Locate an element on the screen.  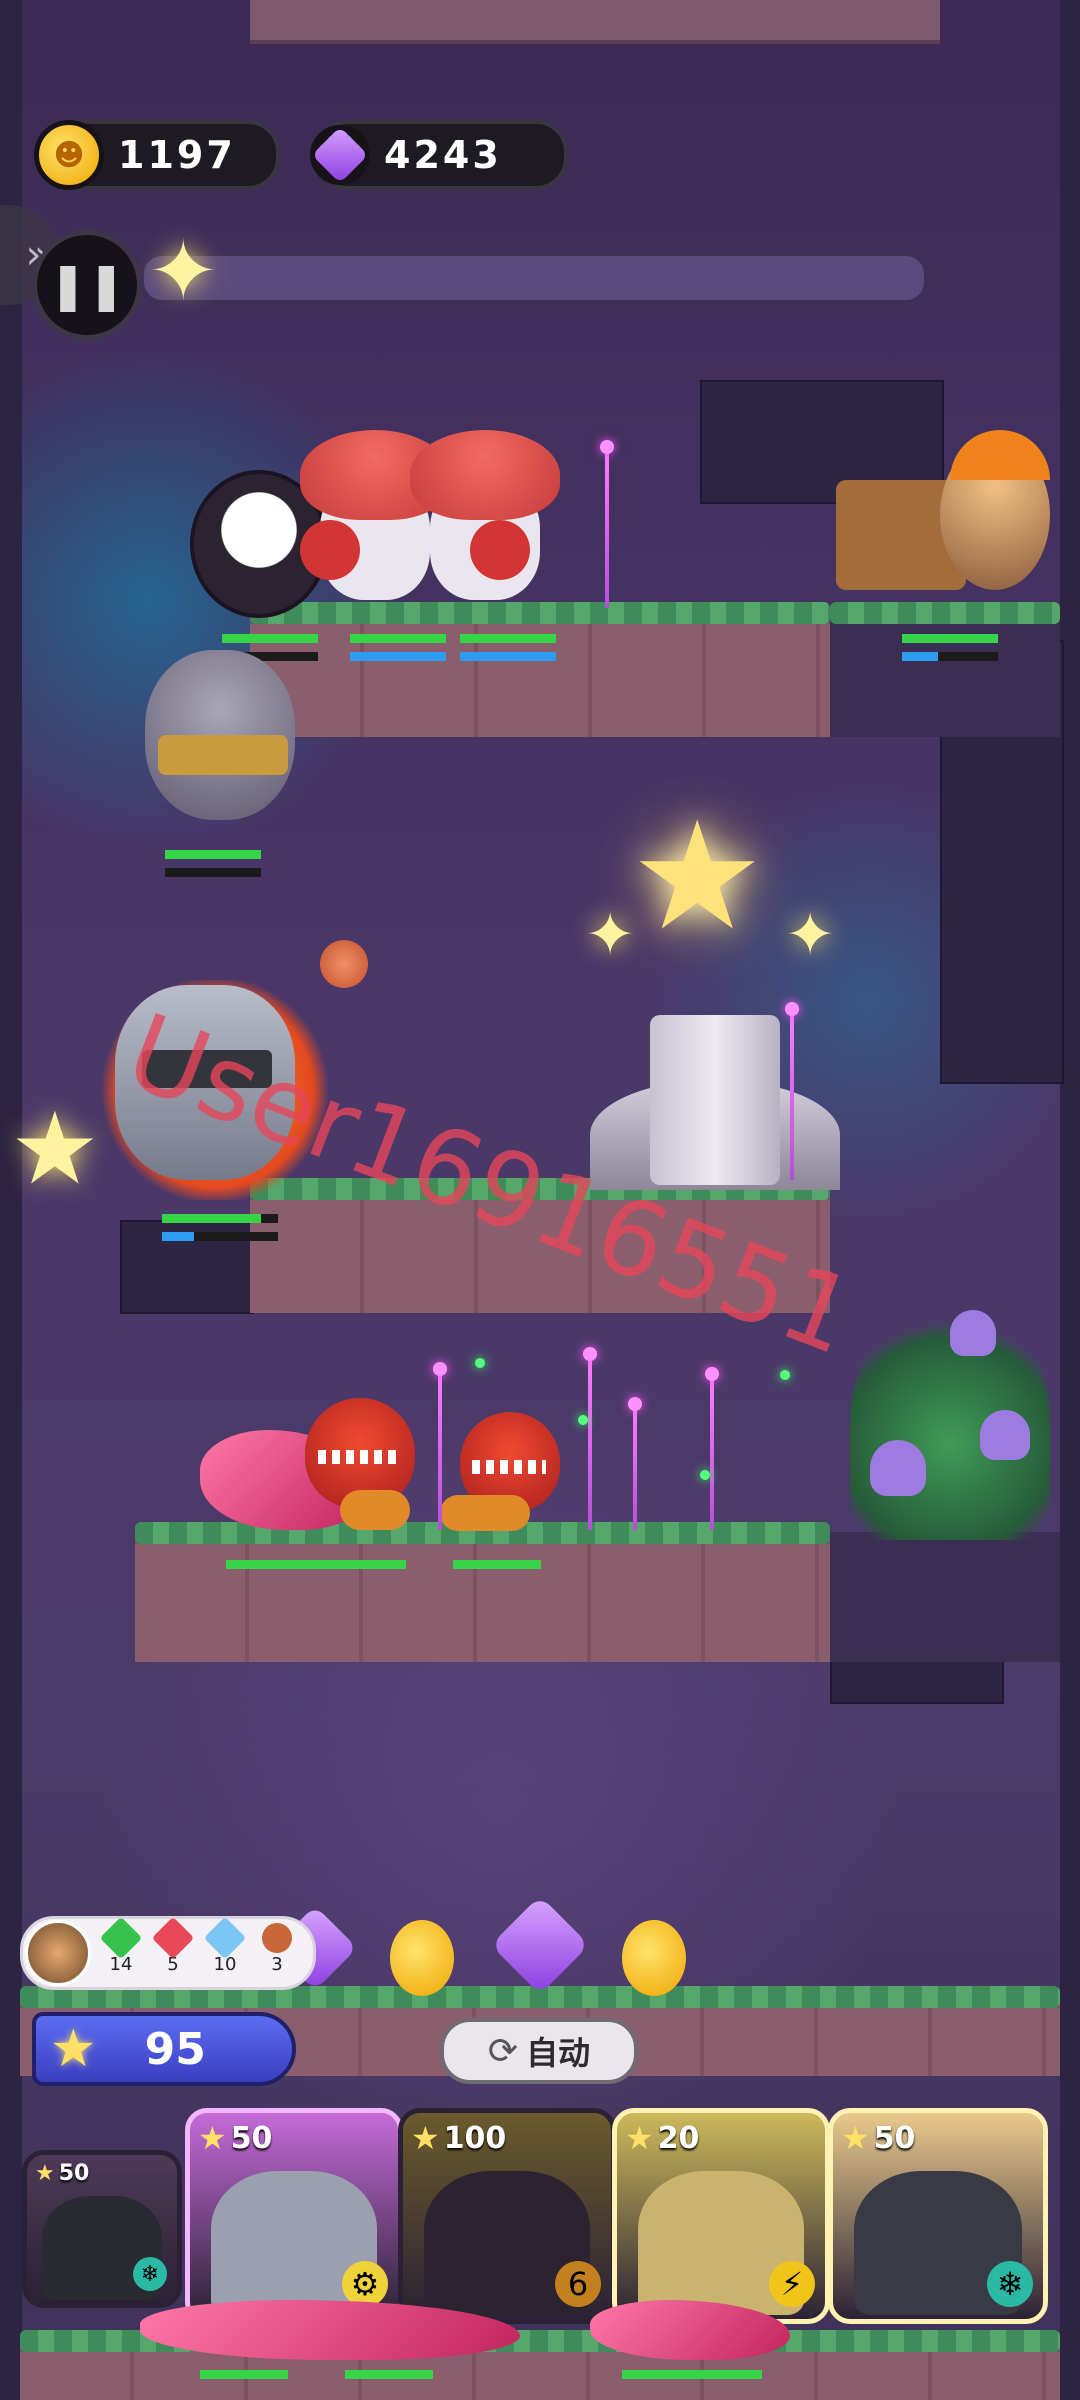
card-hamster-armor: ★ 20 ⚡ is located at coordinates (721, 2216).